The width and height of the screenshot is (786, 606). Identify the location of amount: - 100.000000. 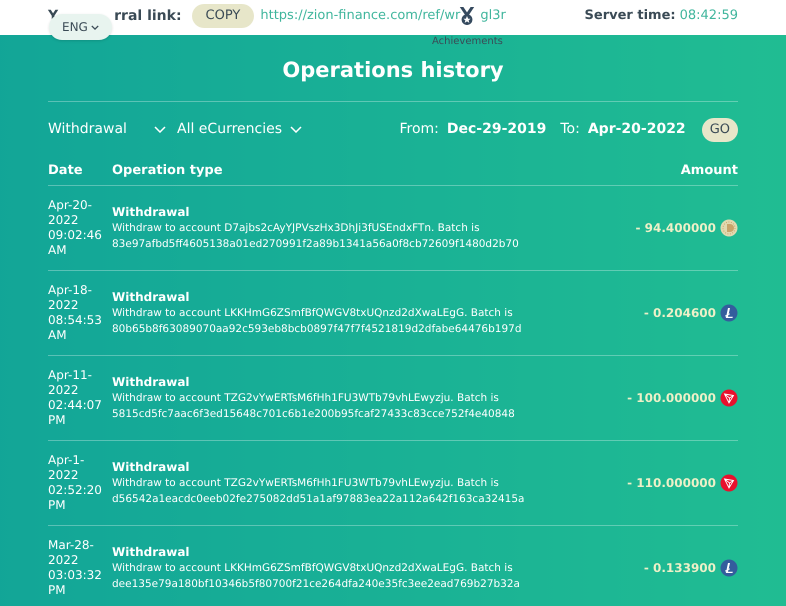
(671, 398).